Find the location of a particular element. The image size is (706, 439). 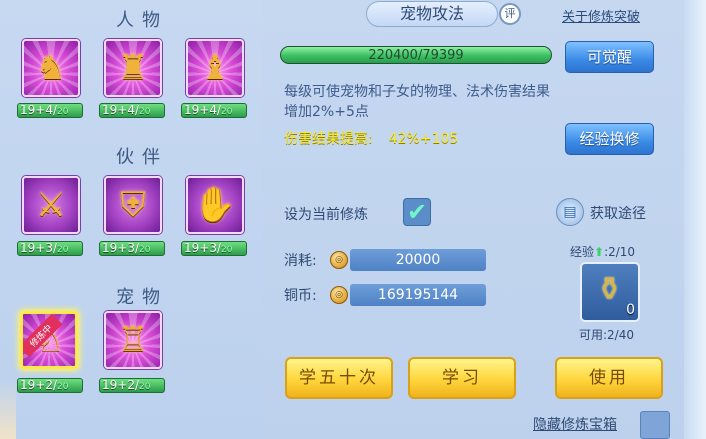

effect-line: 伤害结果提高: 42%+105 is located at coordinates (371, 139).